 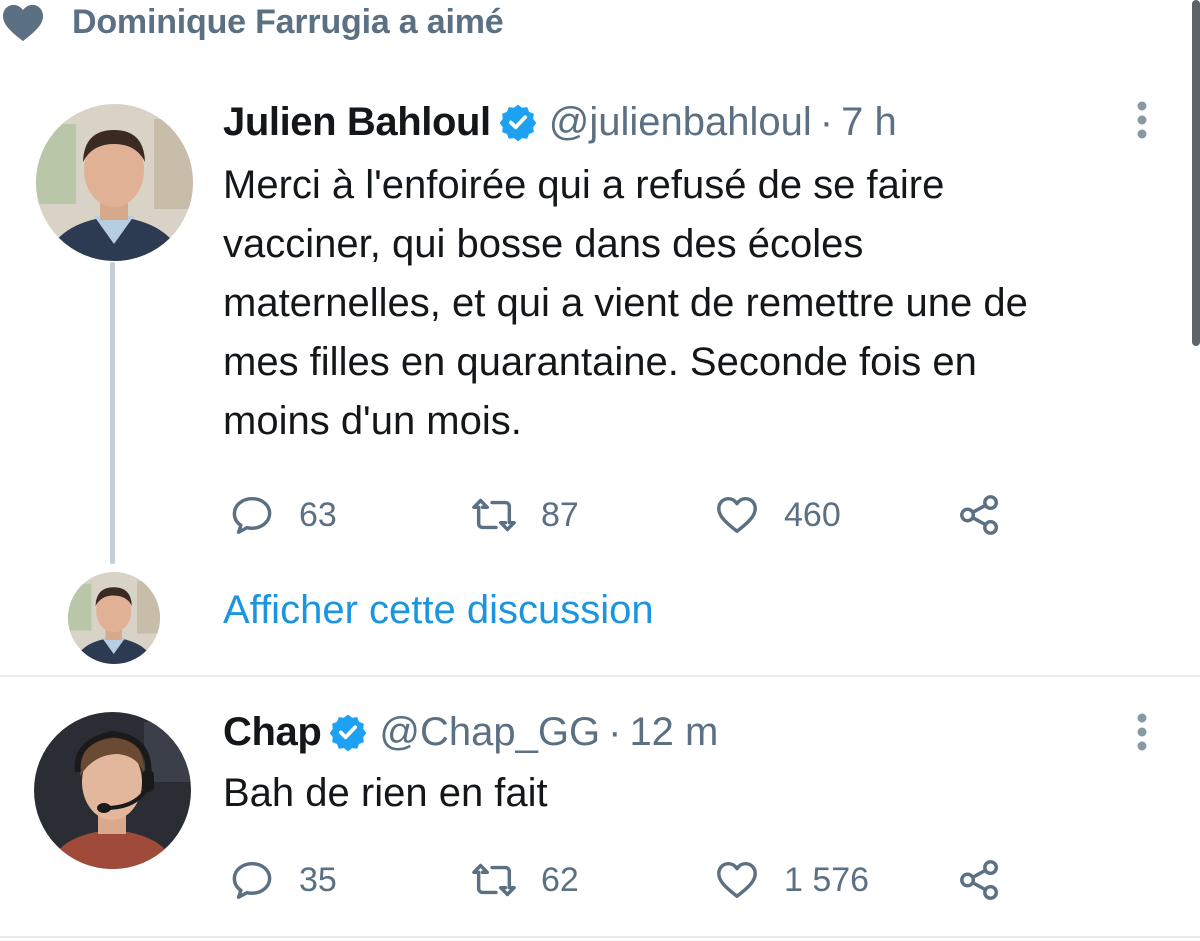 I want to click on author-name: Chap, so click(x=272, y=732).